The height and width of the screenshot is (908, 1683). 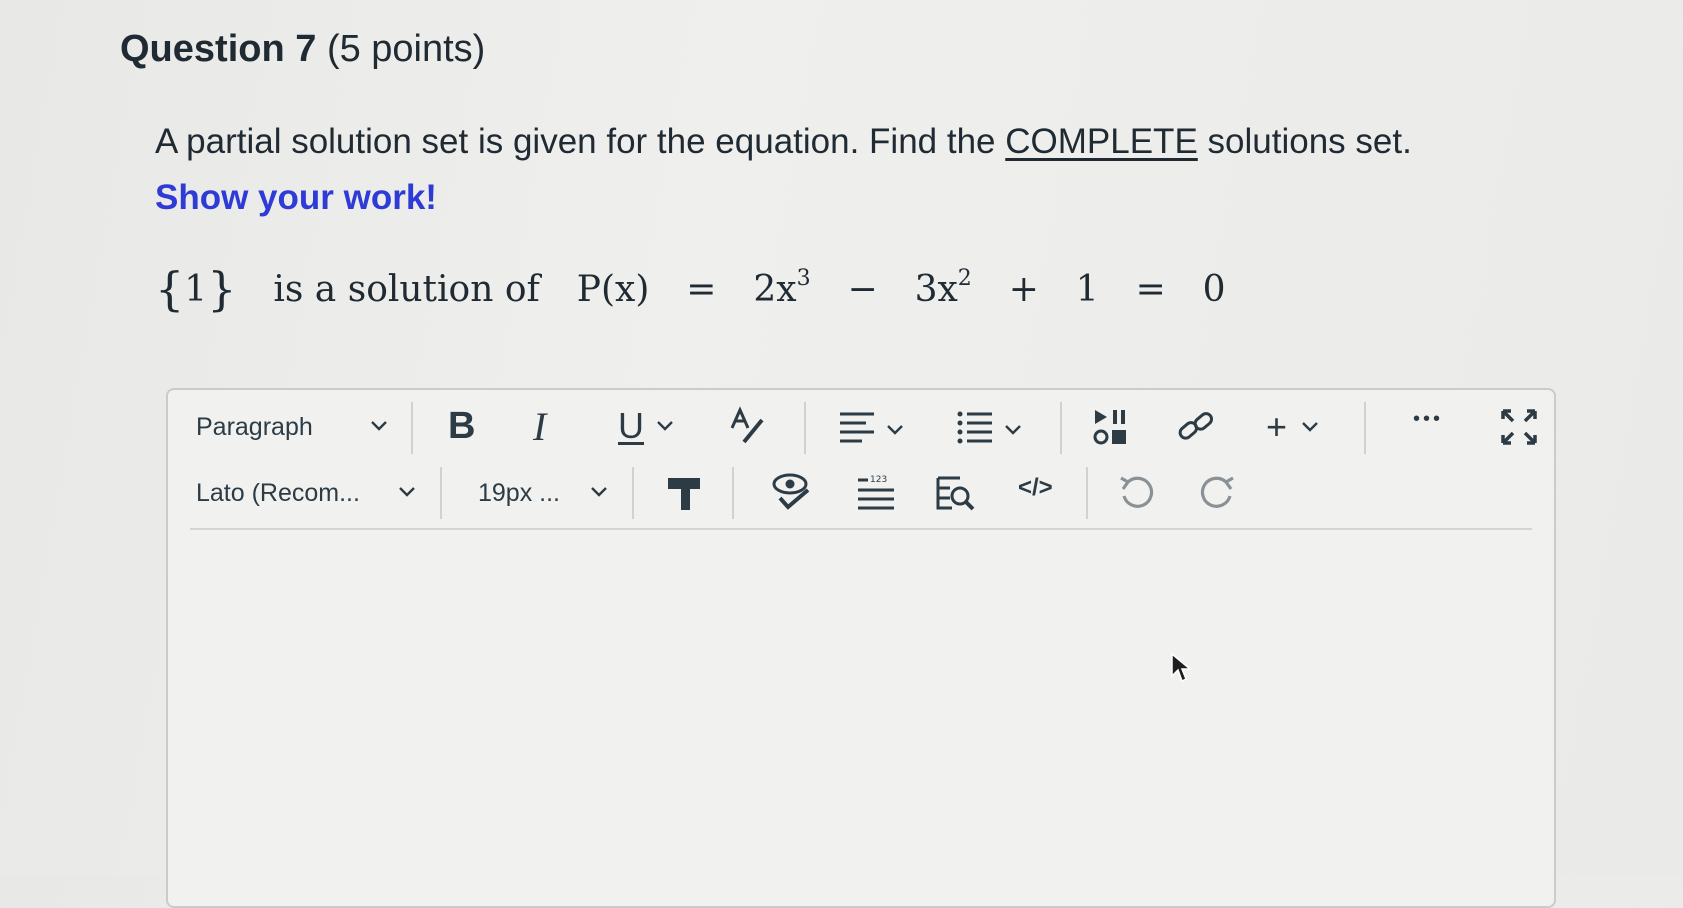 I want to click on media-button, so click(x=1112, y=429).